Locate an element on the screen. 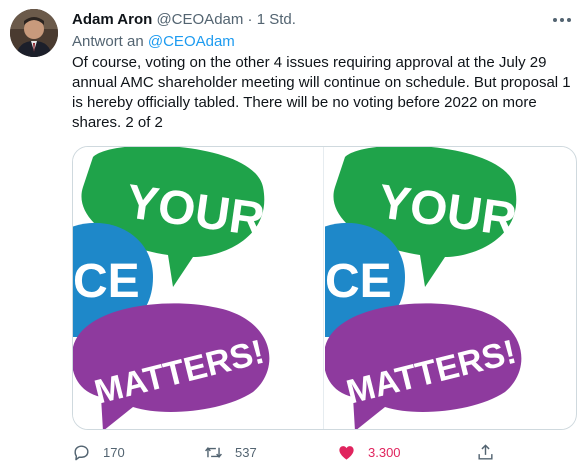 The image size is (586, 469). reply-context: Antwort an @CEOAdam is located at coordinates (153, 42).